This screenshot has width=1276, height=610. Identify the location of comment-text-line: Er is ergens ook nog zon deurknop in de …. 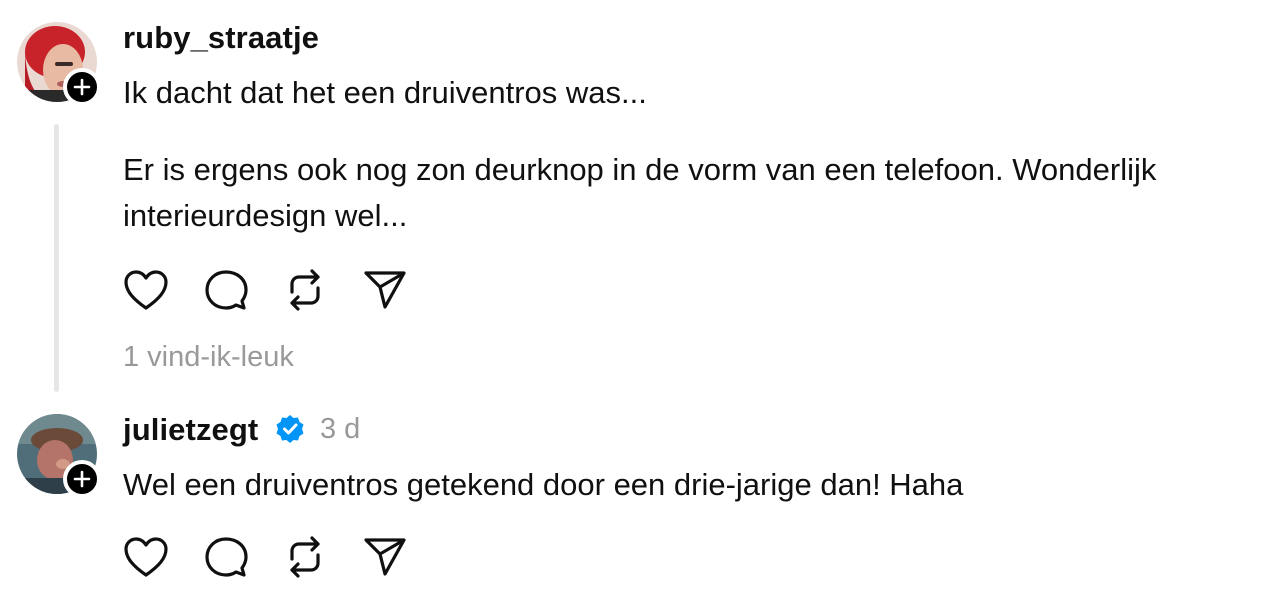
(640, 169).